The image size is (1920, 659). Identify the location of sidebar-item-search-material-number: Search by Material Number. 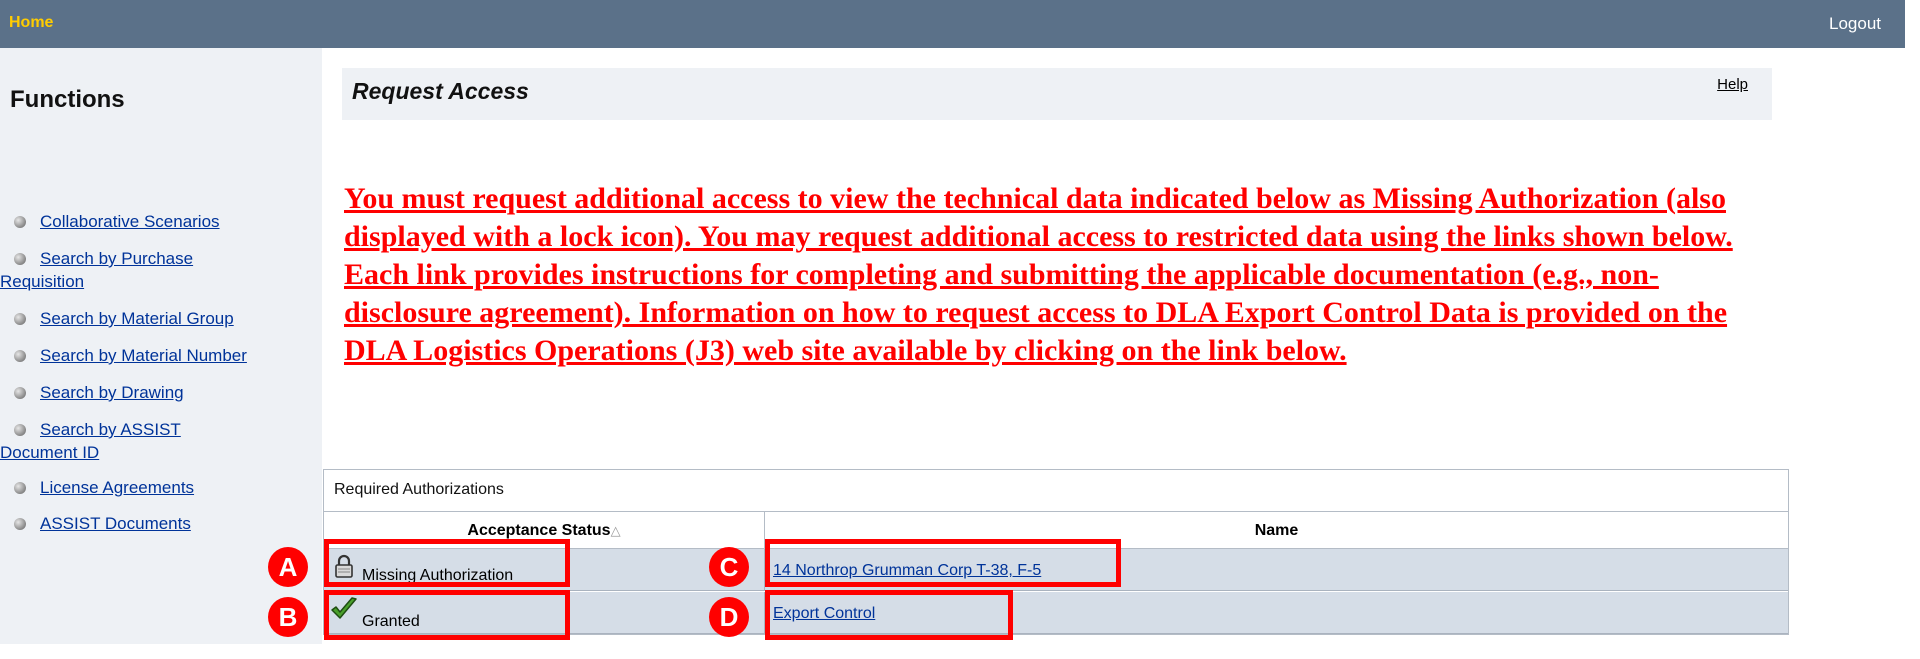
(161, 355).